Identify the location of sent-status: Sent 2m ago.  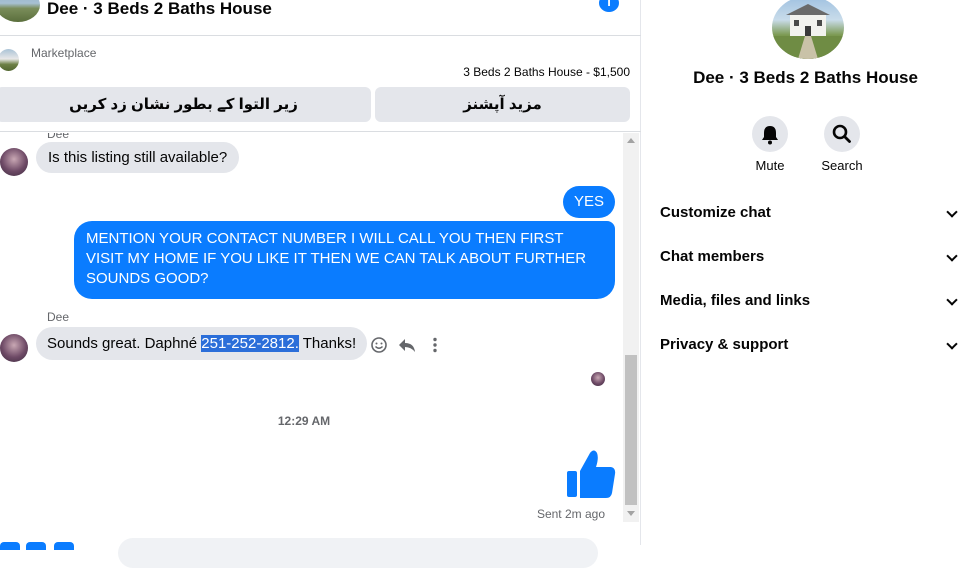
(570, 514).